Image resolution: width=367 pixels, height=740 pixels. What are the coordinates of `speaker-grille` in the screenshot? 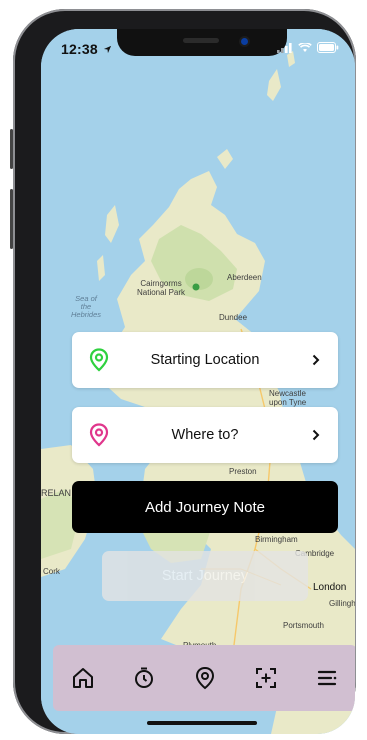 It's located at (201, 40).